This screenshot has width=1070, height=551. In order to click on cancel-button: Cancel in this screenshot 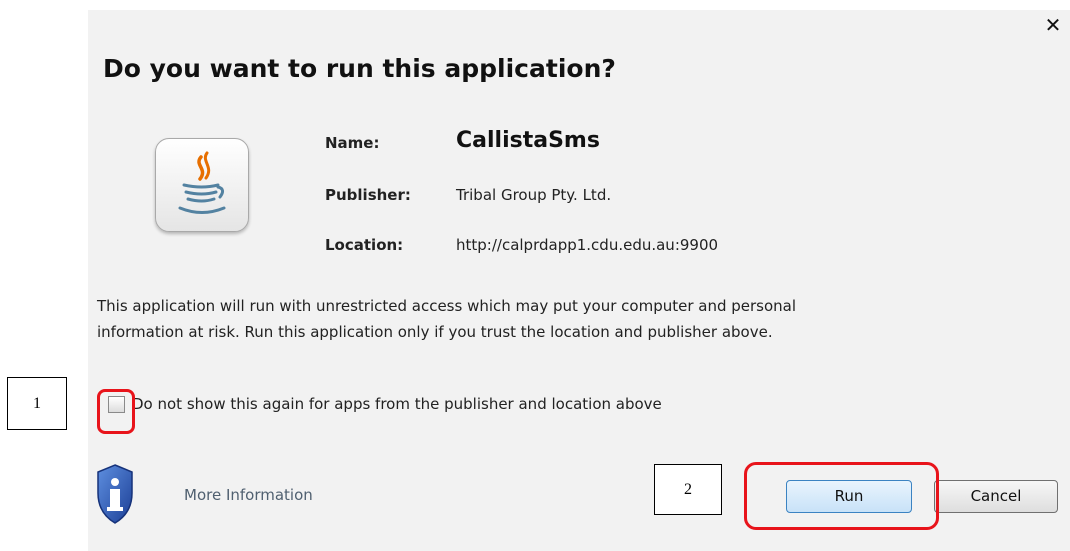, I will do `click(996, 496)`.